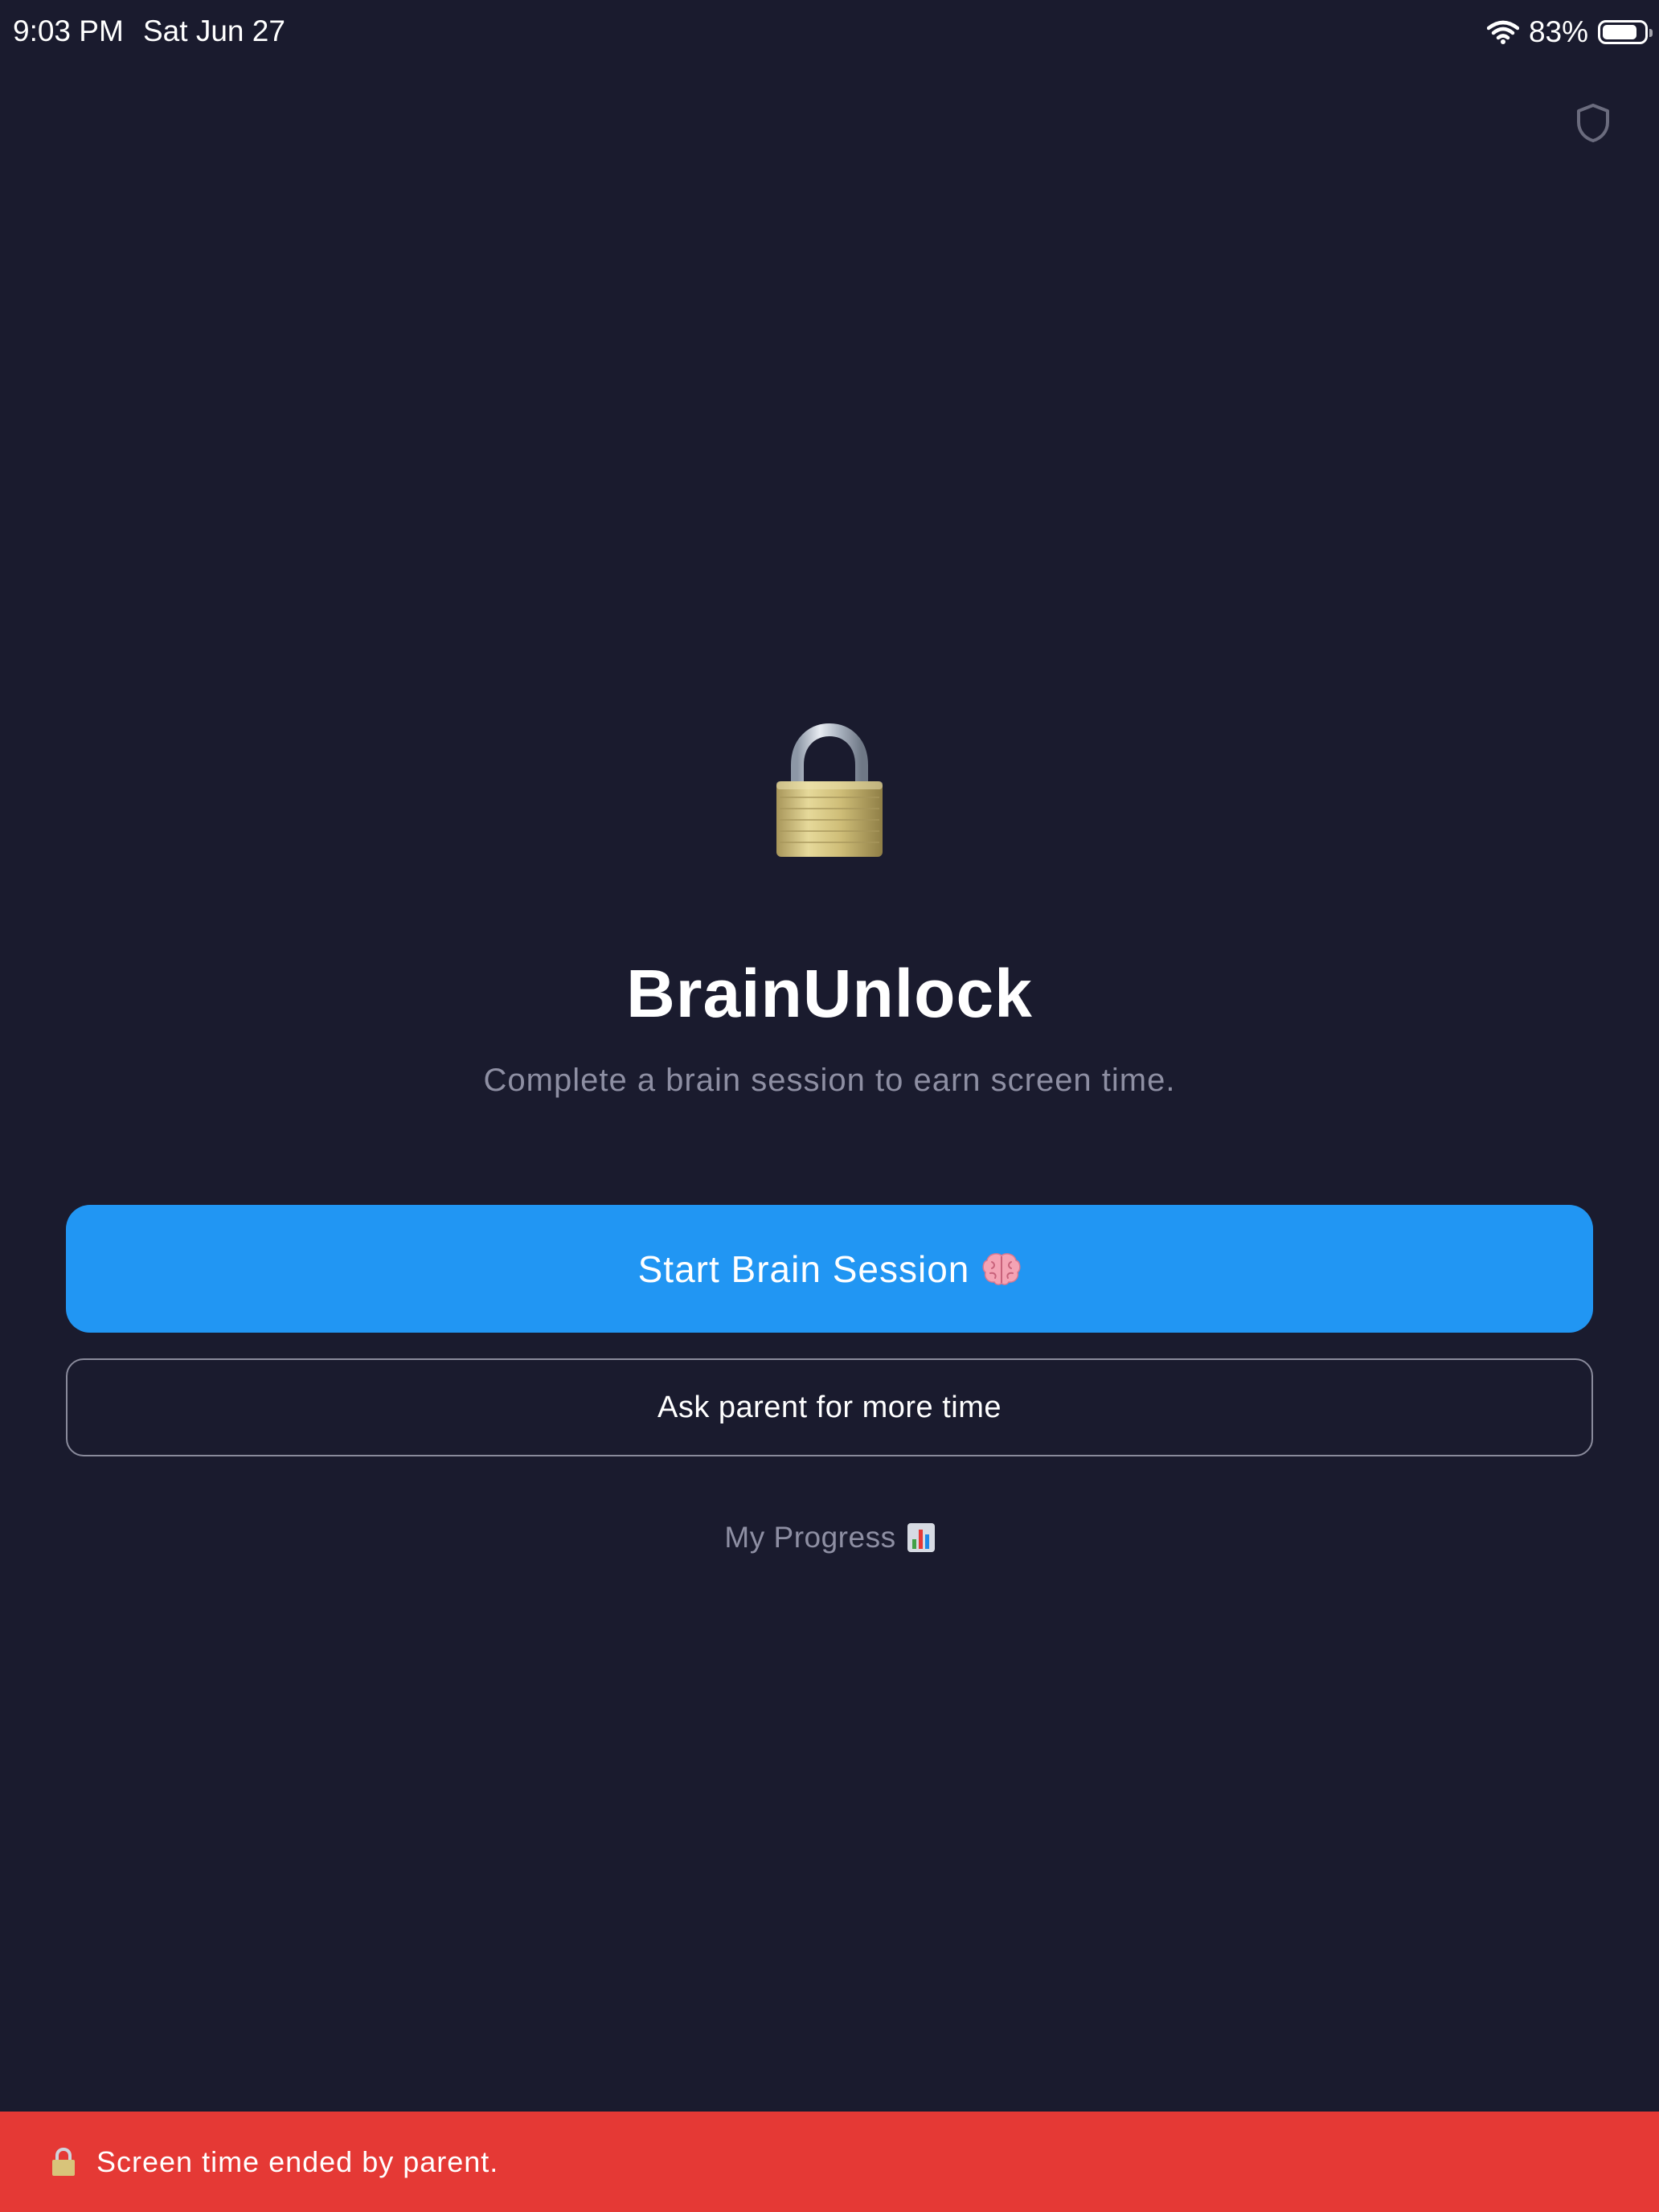 This screenshot has width=1659, height=2212. I want to click on shield-icon, so click(1593, 123).